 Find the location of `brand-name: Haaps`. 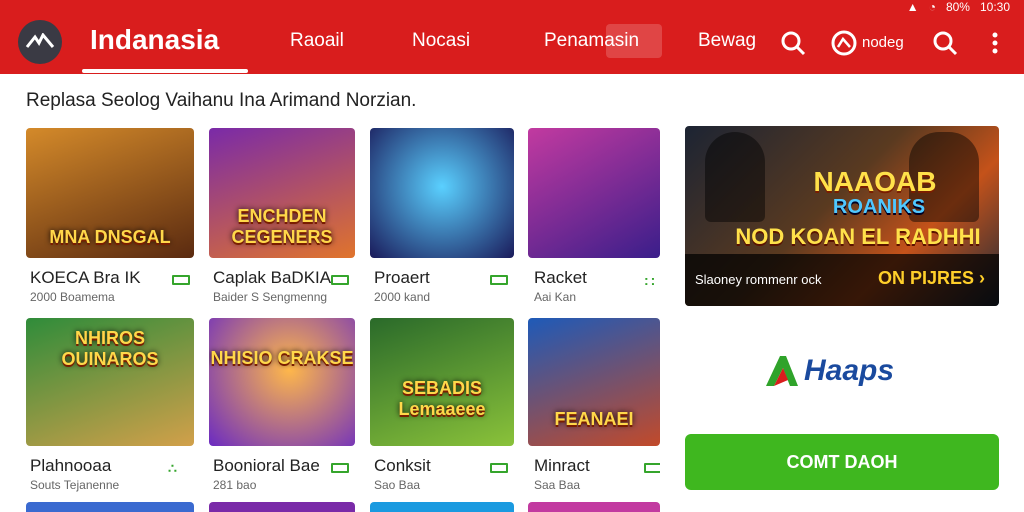

brand-name: Haaps is located at coordinates (849, 370).